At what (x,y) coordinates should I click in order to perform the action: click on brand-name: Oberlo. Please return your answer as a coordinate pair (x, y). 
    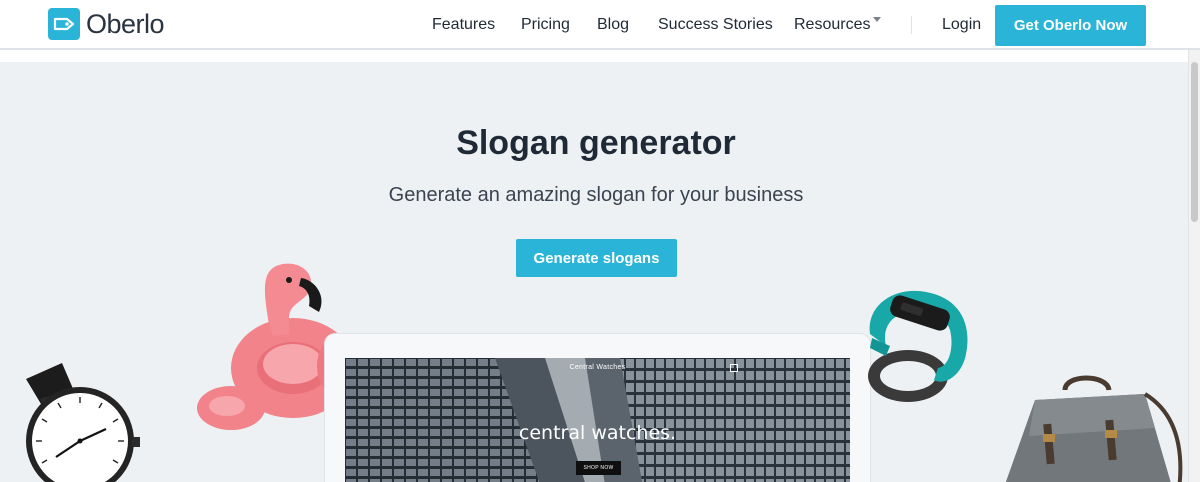
    Looking at the image, I should click on (125, 23).